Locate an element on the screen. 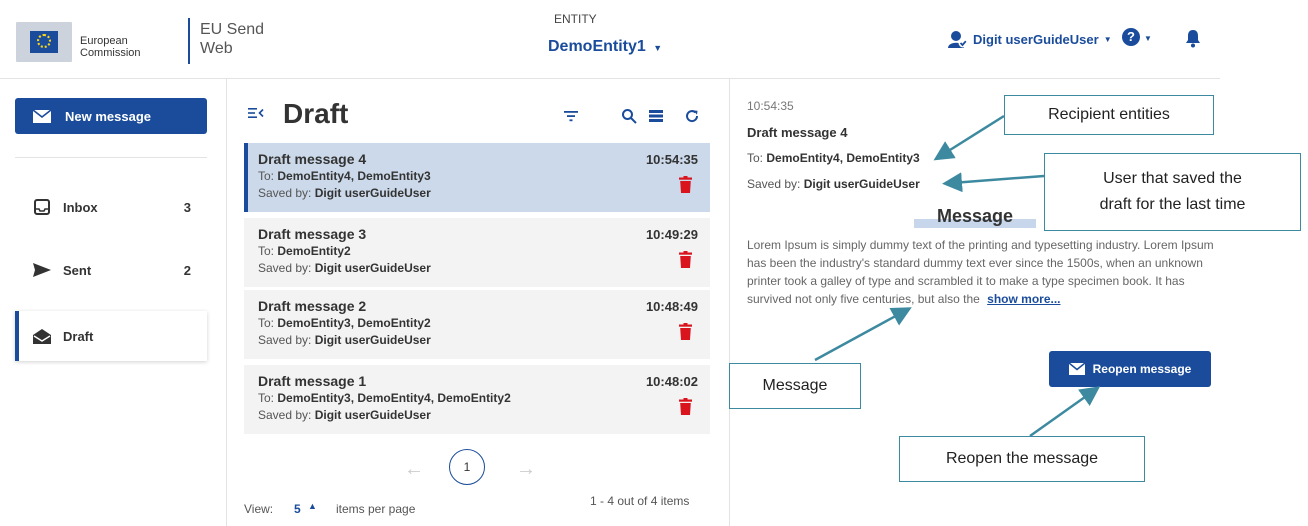 The width and height of the screenshot is (1308, 526). arrow-user-saved is located at coordinates (993, 182).